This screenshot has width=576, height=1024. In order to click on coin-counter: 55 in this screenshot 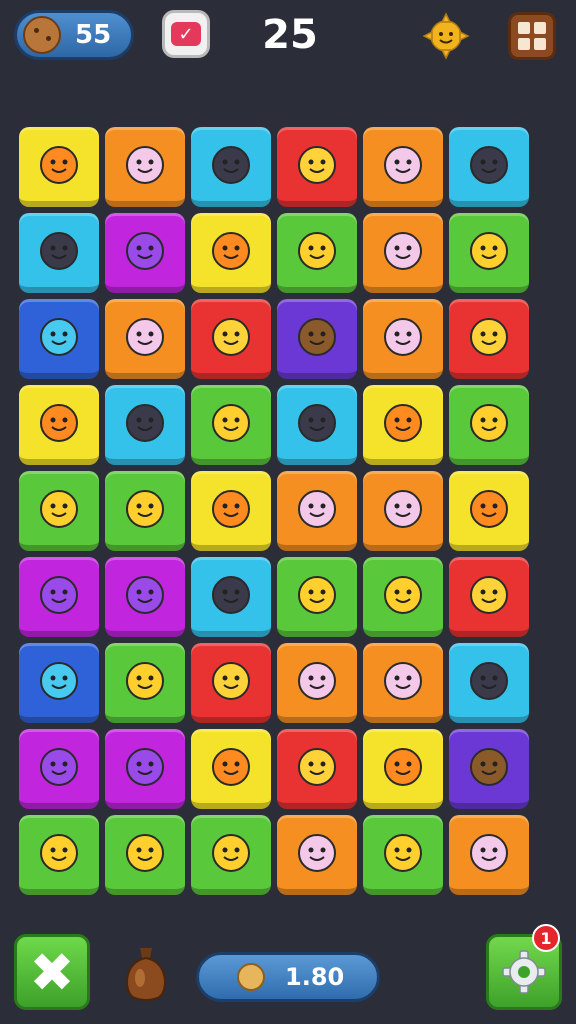, I will do `click(74, 35)`.